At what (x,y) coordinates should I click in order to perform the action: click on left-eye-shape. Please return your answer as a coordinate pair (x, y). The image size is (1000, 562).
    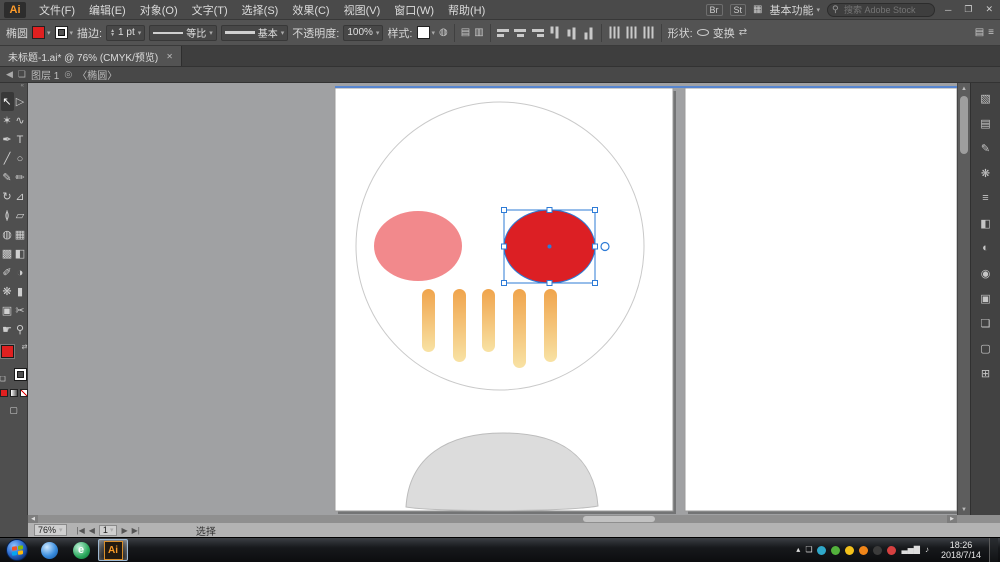
    Looking at the image, I should click on (418, 246).